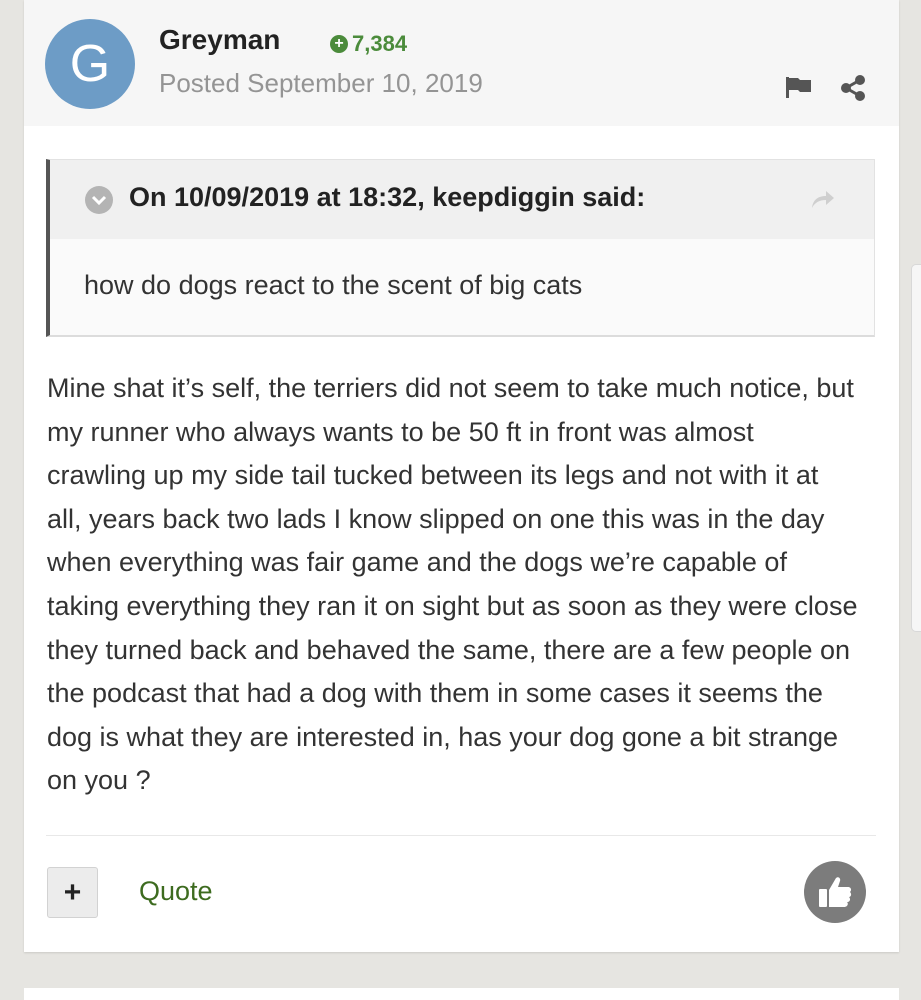  What do you see at coordinates (99, 200) in the screenshot?
I see `chevron-down-icon` at bounding box center [99, 200].